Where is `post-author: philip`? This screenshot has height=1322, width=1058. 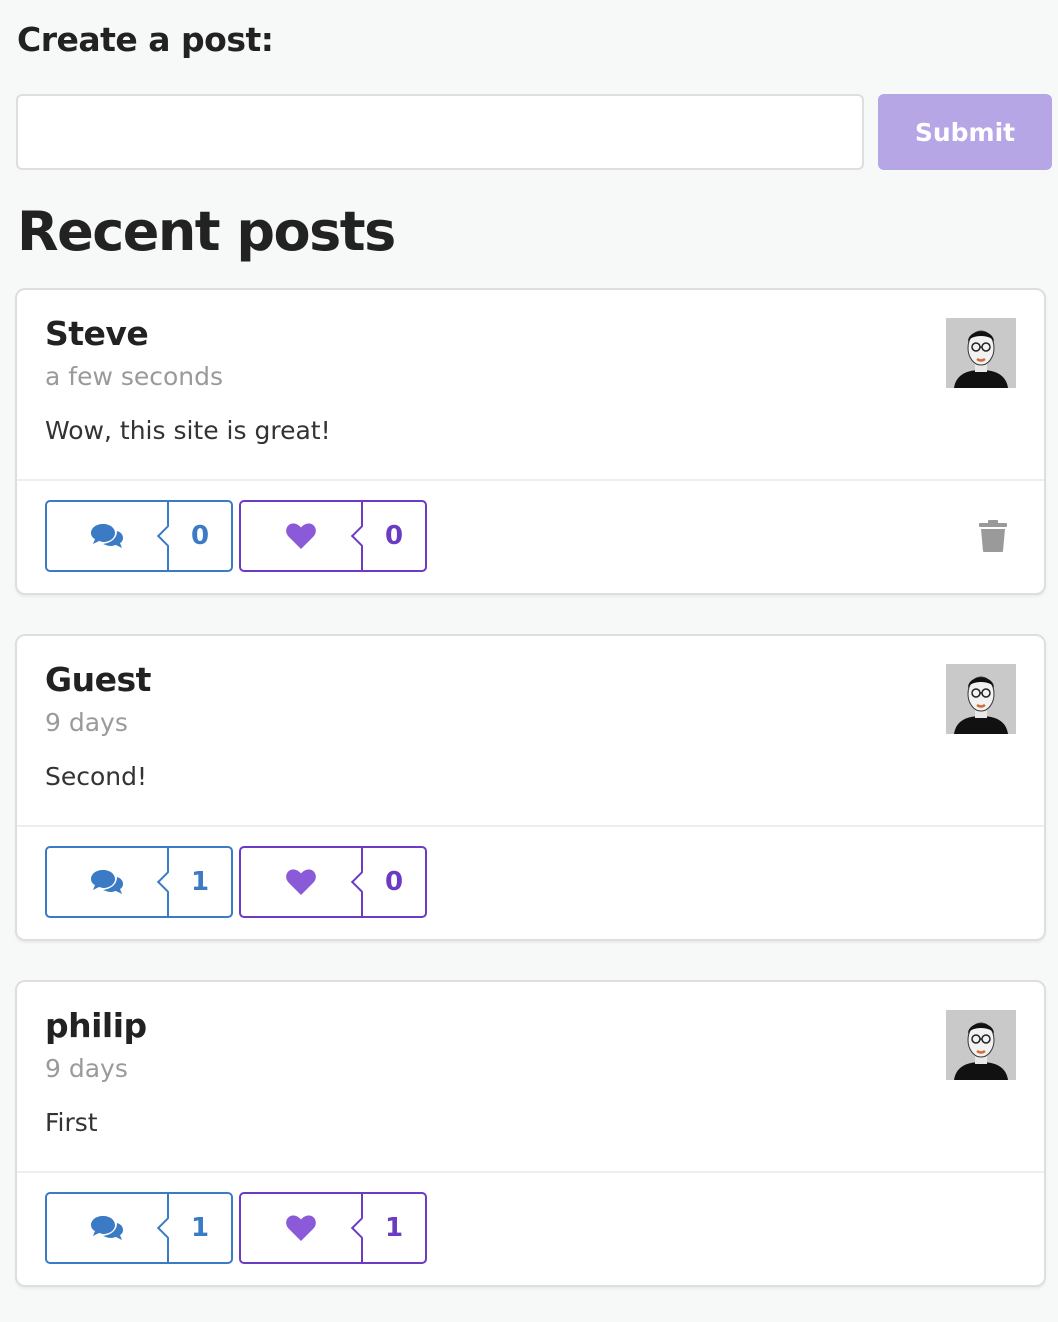 post-author: philip is located at coordinates (96, 1025).